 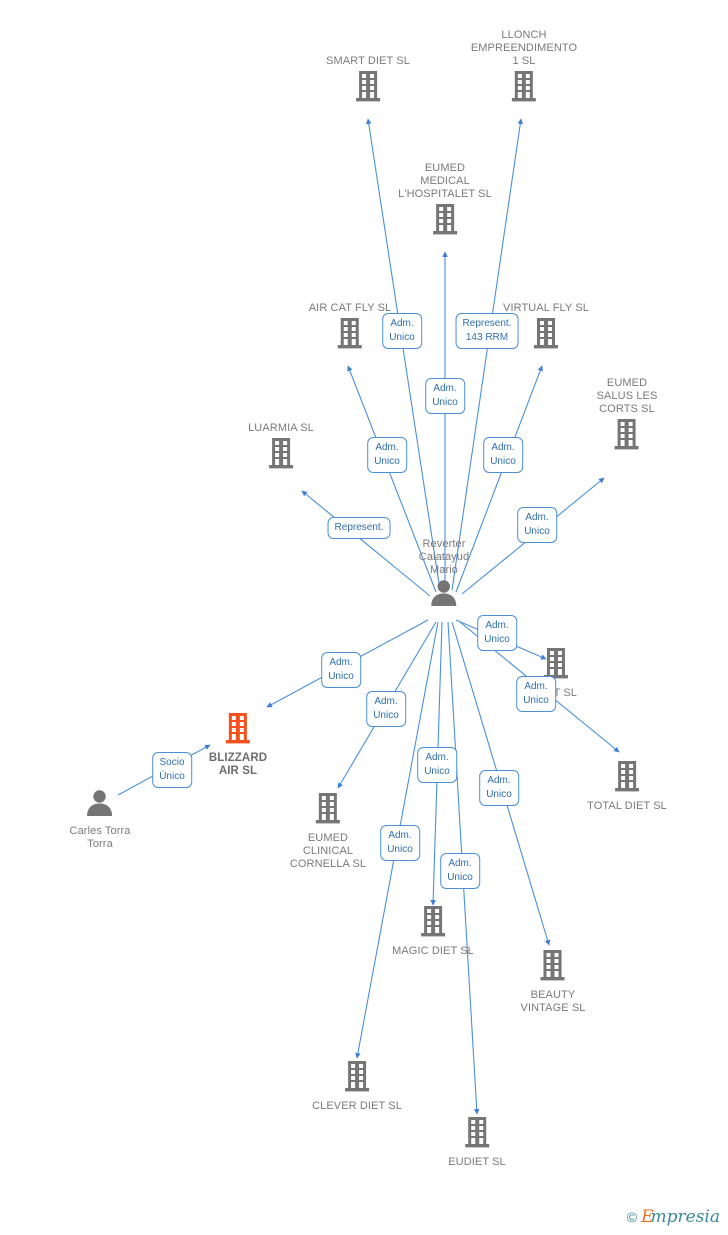 What do you see at coordinates (497, 633) in the screenshot?
I see `relation-badge-adm_7: Adm. Unico` at bounding box center [497, 633].